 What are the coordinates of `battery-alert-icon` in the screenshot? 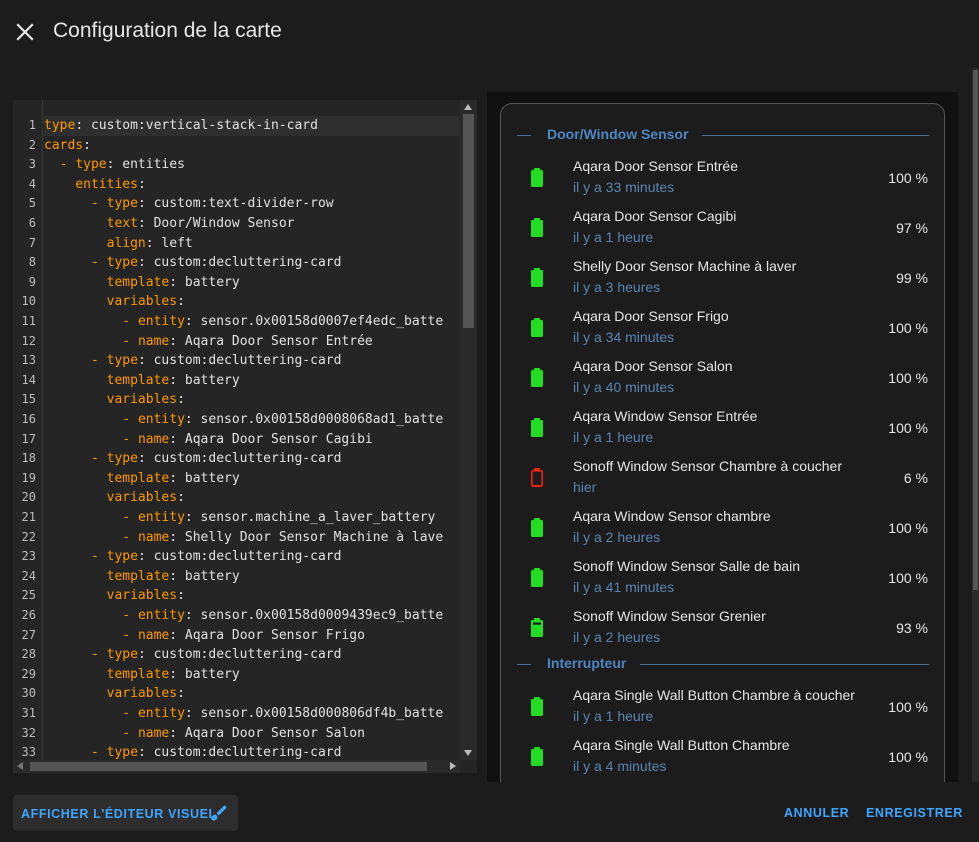 It's located at (537, 477).